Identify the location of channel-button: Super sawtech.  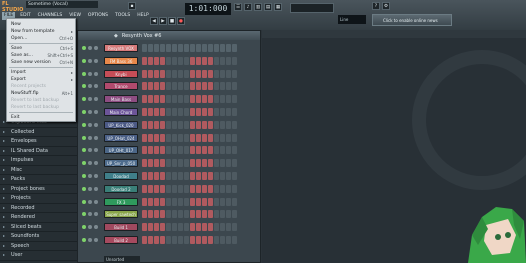
(121, 214).